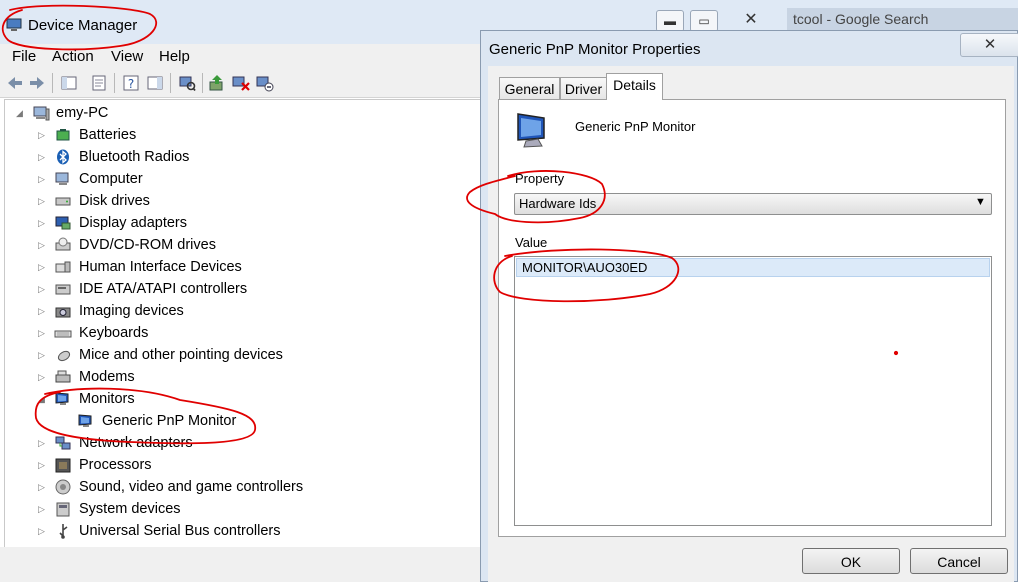 The image size is (1018, 582). What do you see at coordinates (634, 86) in the screenshot?
I see `tab-details: Details` at bounding box center [634, 86].